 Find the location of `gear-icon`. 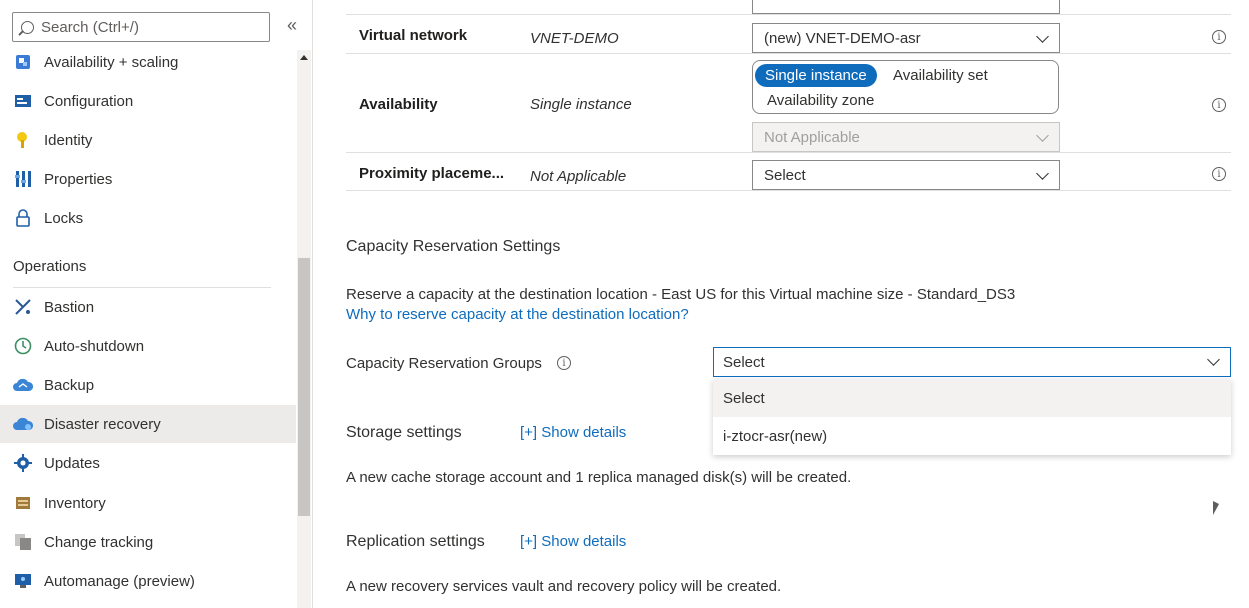

gear-icon is located at coordinates (23, 463).